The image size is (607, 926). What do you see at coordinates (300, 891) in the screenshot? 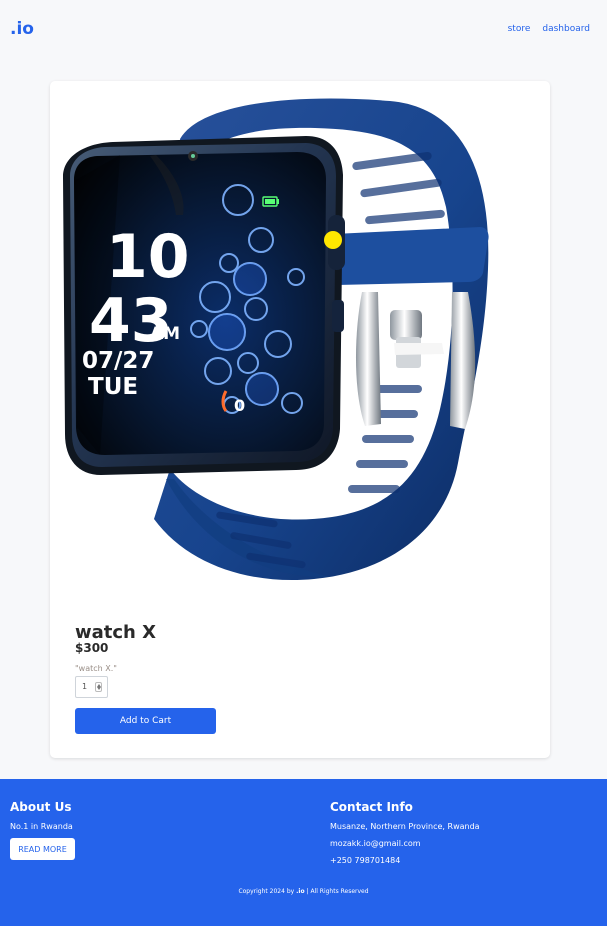
I see `copyright-brand: .io` at bounding box center [300, 891].